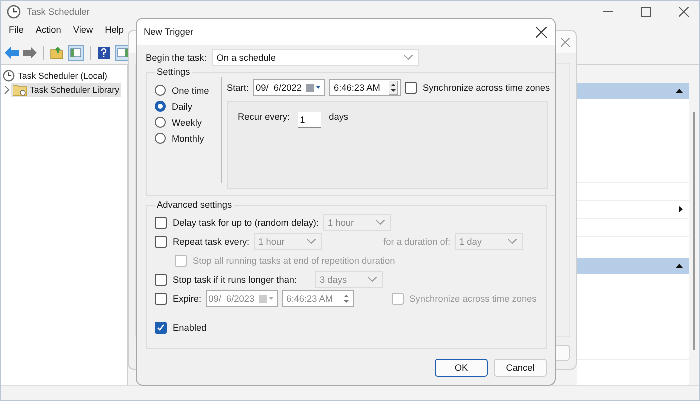 Image resolution: width=700 pixels, height=401 pixels. Describe the element at coordinates (174, 72) in the screenshot. I see `group-title: Settings` at that location.